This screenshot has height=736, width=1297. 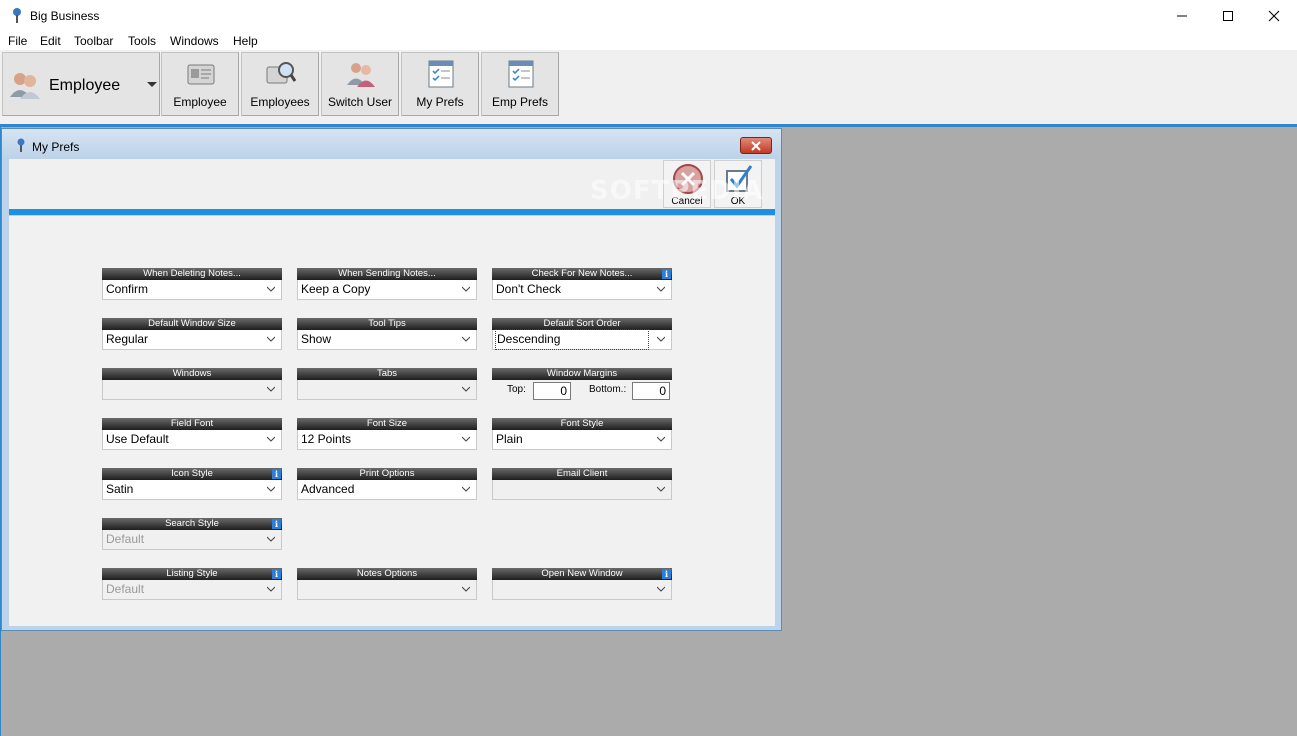 I want to click on switch-user-icon, so click(x=361, y=75).